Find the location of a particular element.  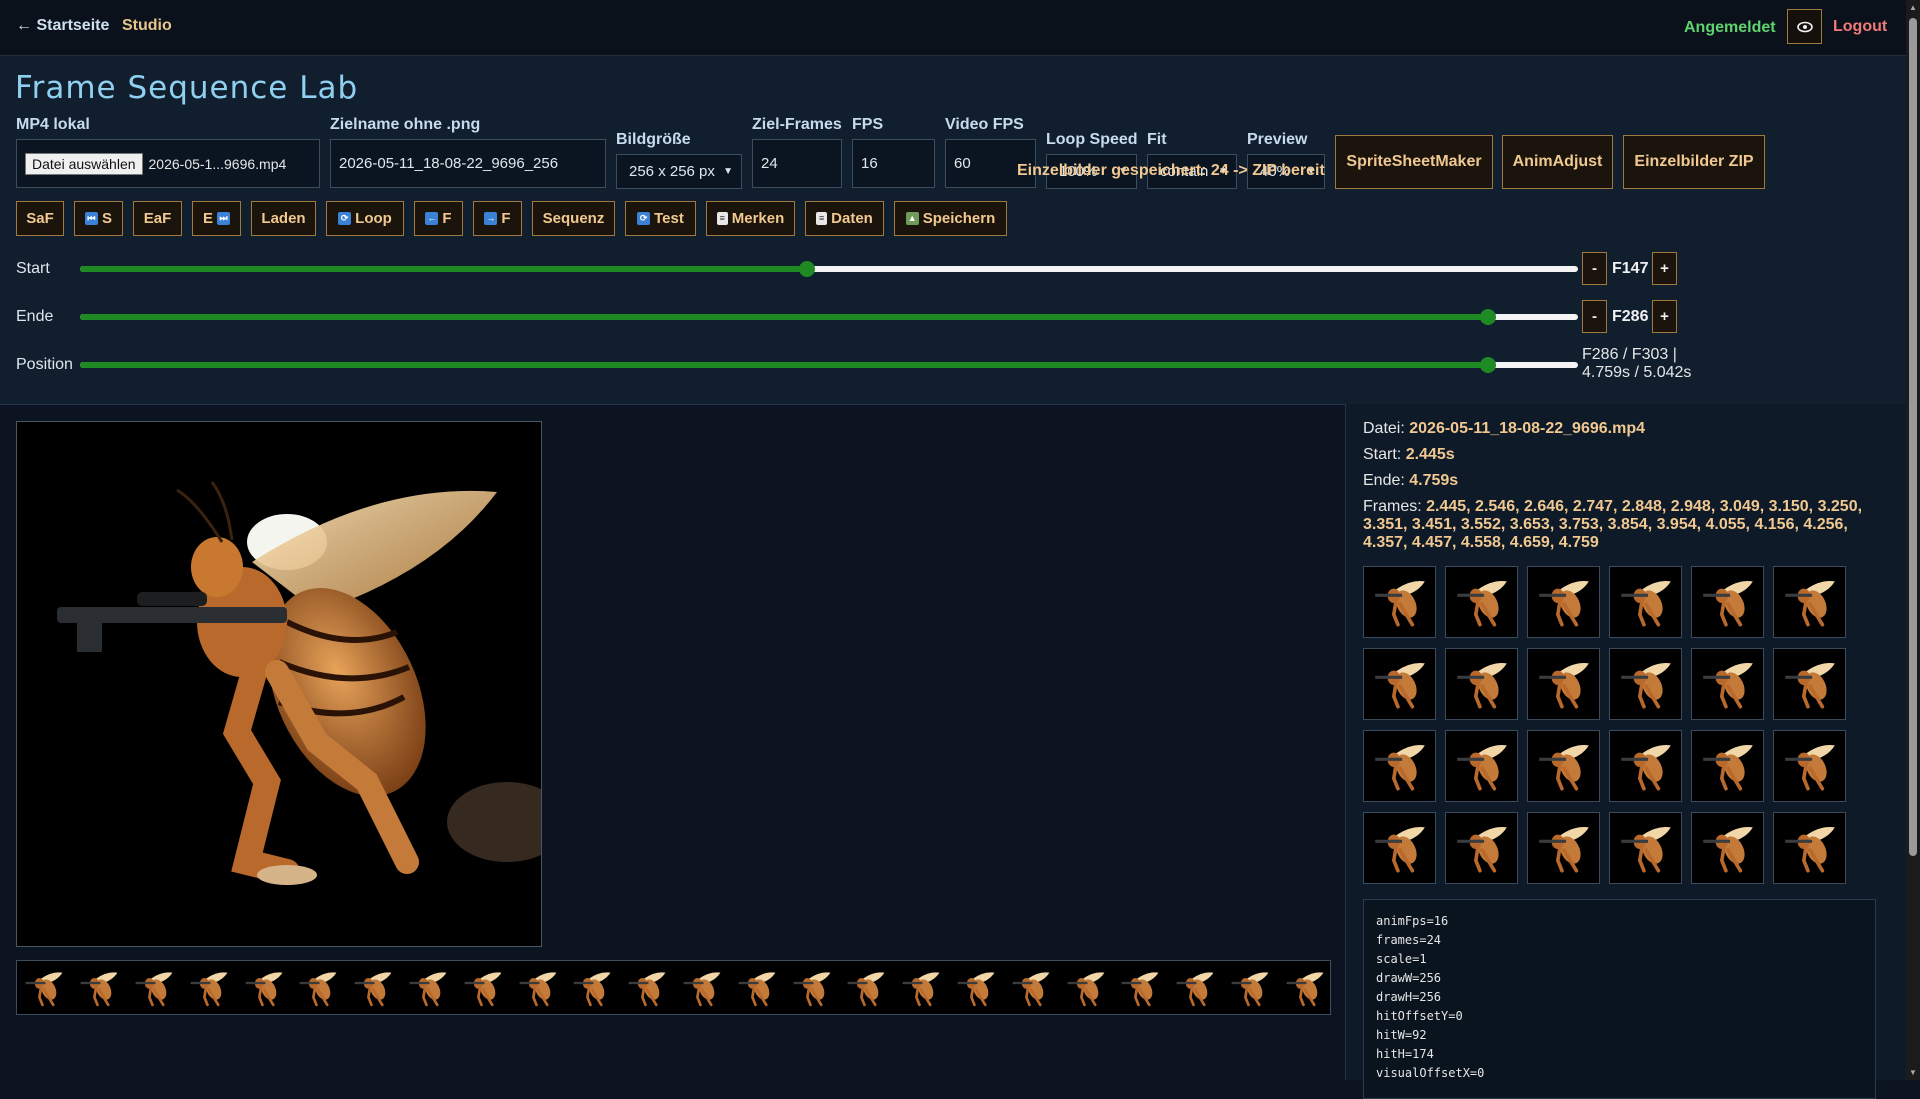

scroll-up-icon: ▲ is located at coordinates (1913, 7).